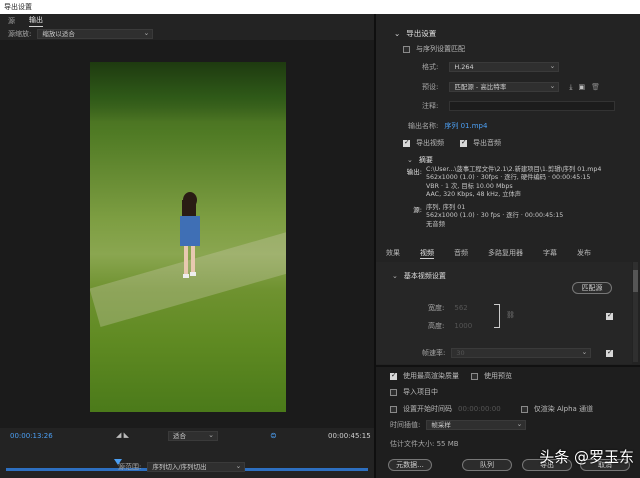  I want to click on export-audio-label: 导出音频, so click(487, 143).